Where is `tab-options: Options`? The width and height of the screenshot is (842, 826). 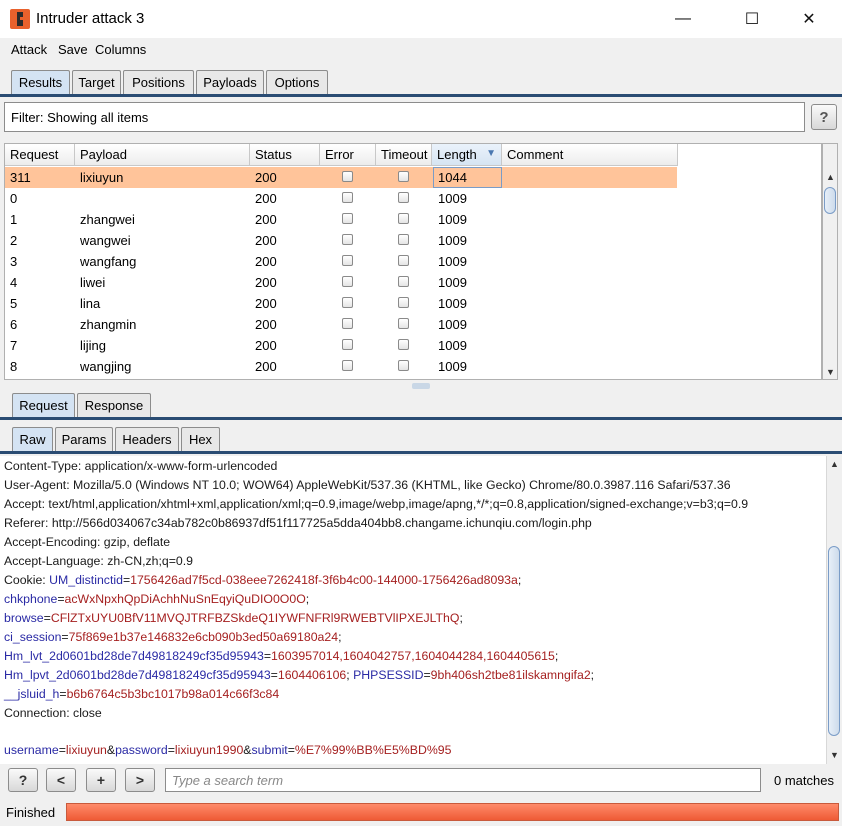 tab-options: Options is located at coordinates (297, 82).